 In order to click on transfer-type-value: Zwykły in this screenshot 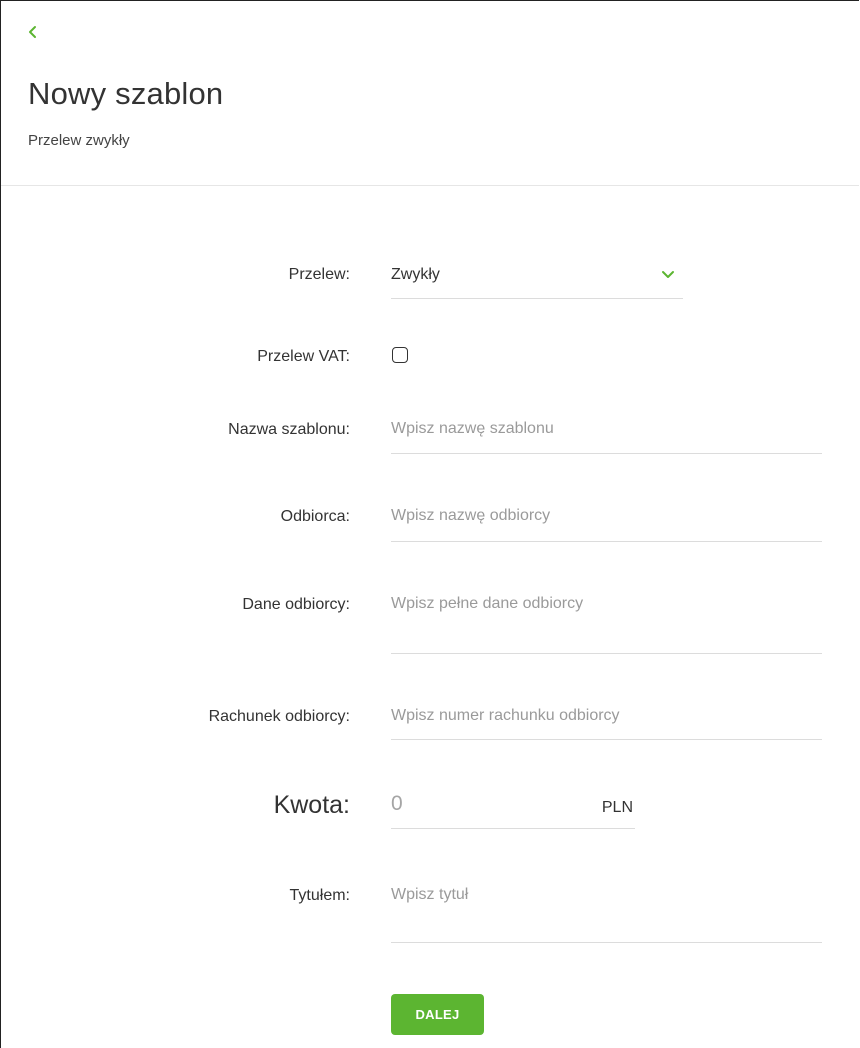, I will do `click(415, 274)`.